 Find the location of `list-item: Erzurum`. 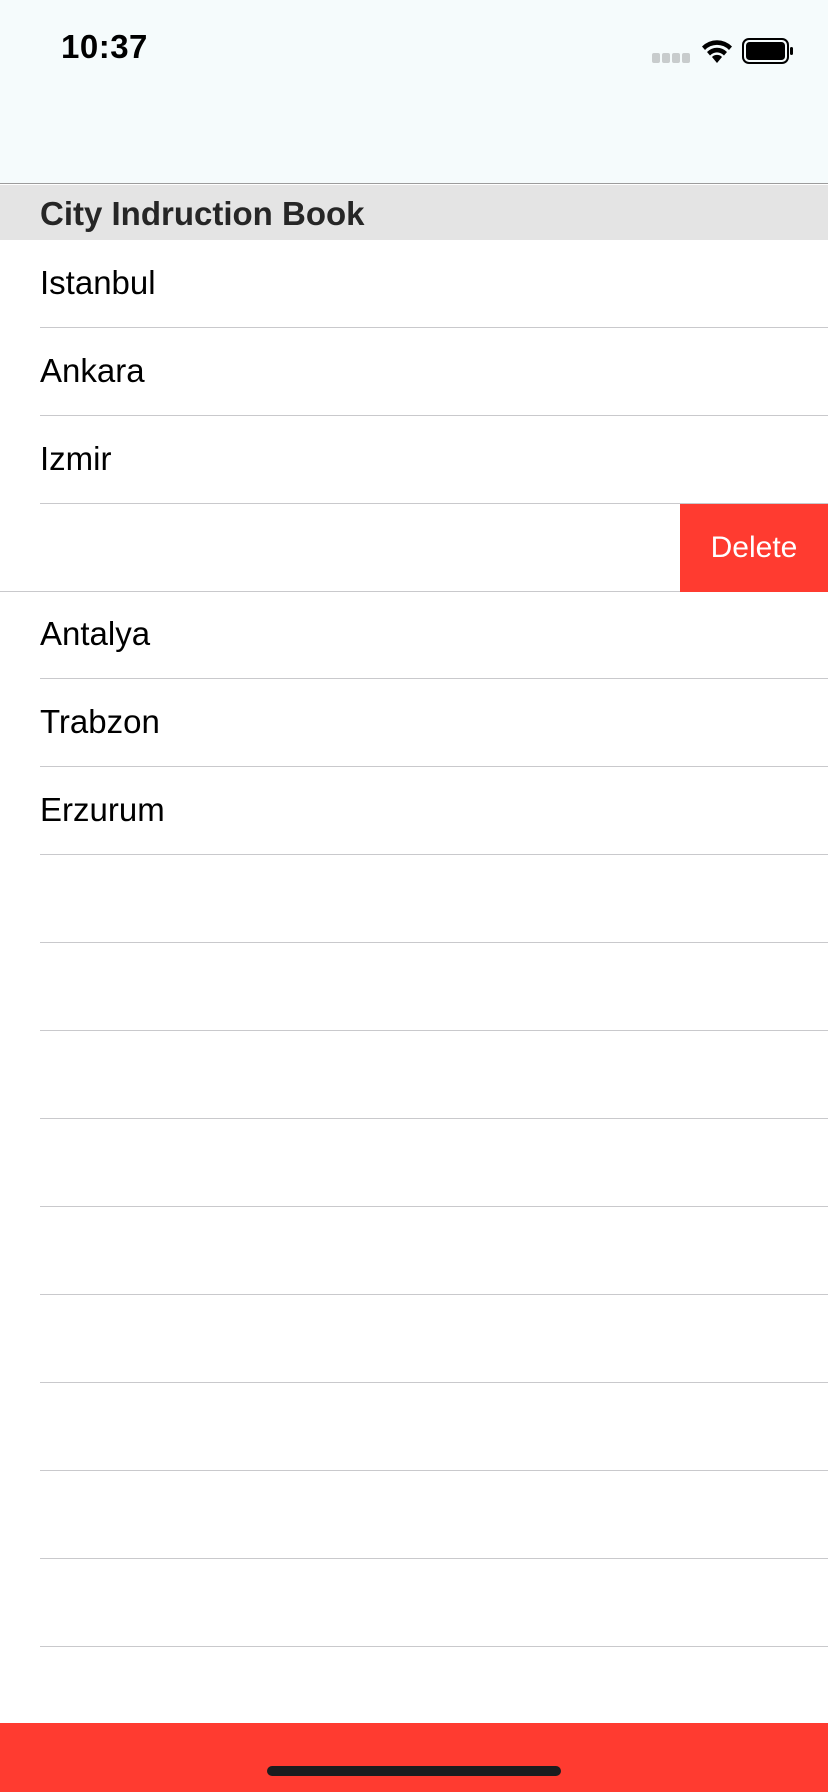

list-item: Erzurum is located at coordinates (434, 811).